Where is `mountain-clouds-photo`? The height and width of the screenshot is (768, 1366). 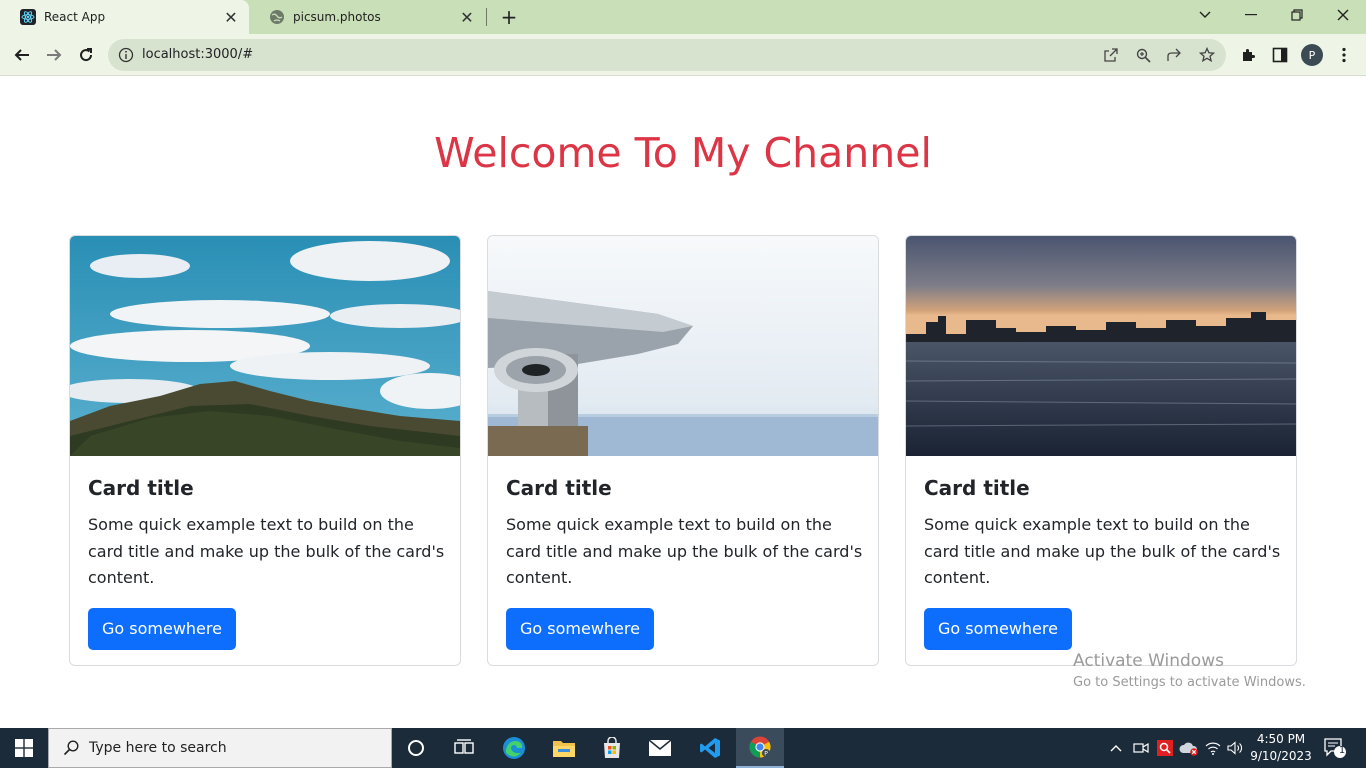
mountain-clouds-photo is located at coordinates (265, 346).